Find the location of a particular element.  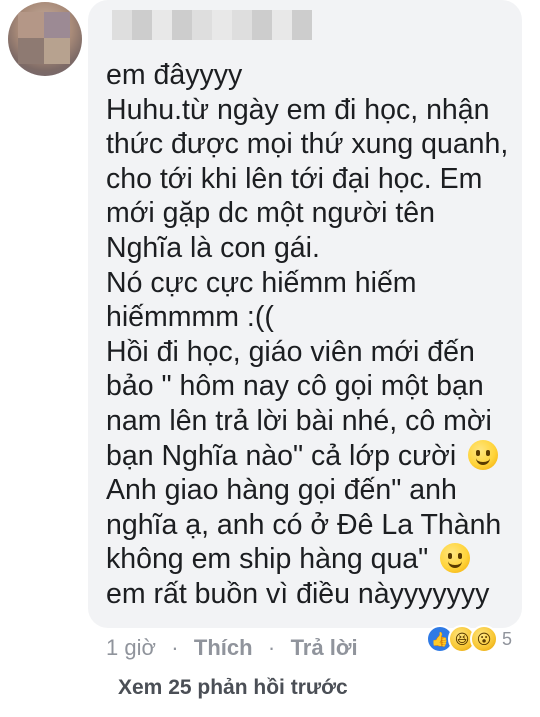

comment-line: hiếmmmm :(( is located at coordinates (190, 317).